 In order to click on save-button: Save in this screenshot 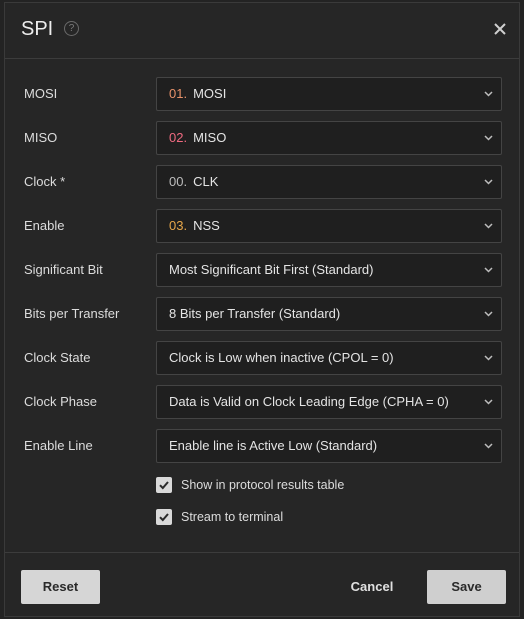, I will do `click(466, 587)`.